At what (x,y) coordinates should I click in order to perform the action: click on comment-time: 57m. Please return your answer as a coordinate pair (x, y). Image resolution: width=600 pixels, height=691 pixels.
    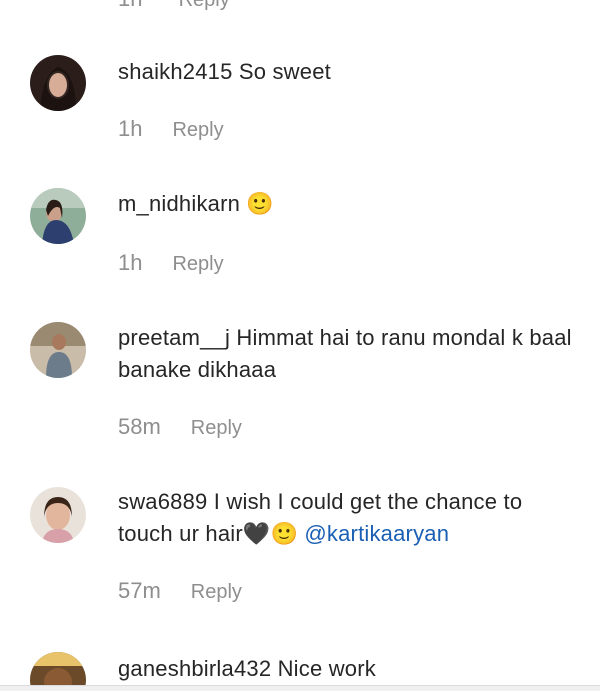
    Looking at the image, I should click on (139, 590).